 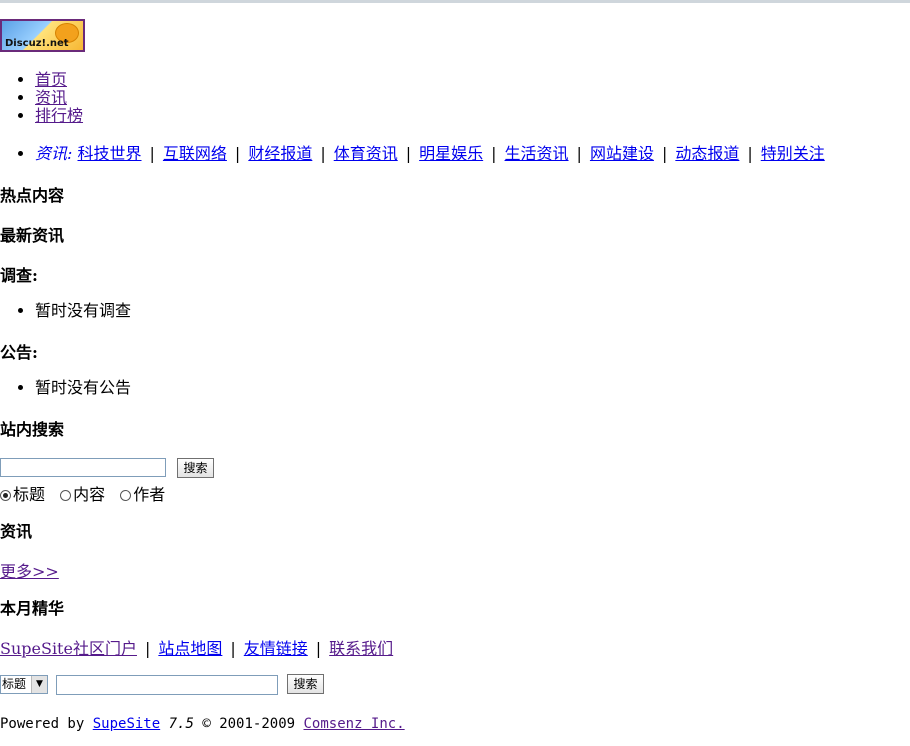 What do you see at coordinates (42, 724) in the screenshot?
I see `powered-prefix: Powered by` at bounding box center [42, 724].